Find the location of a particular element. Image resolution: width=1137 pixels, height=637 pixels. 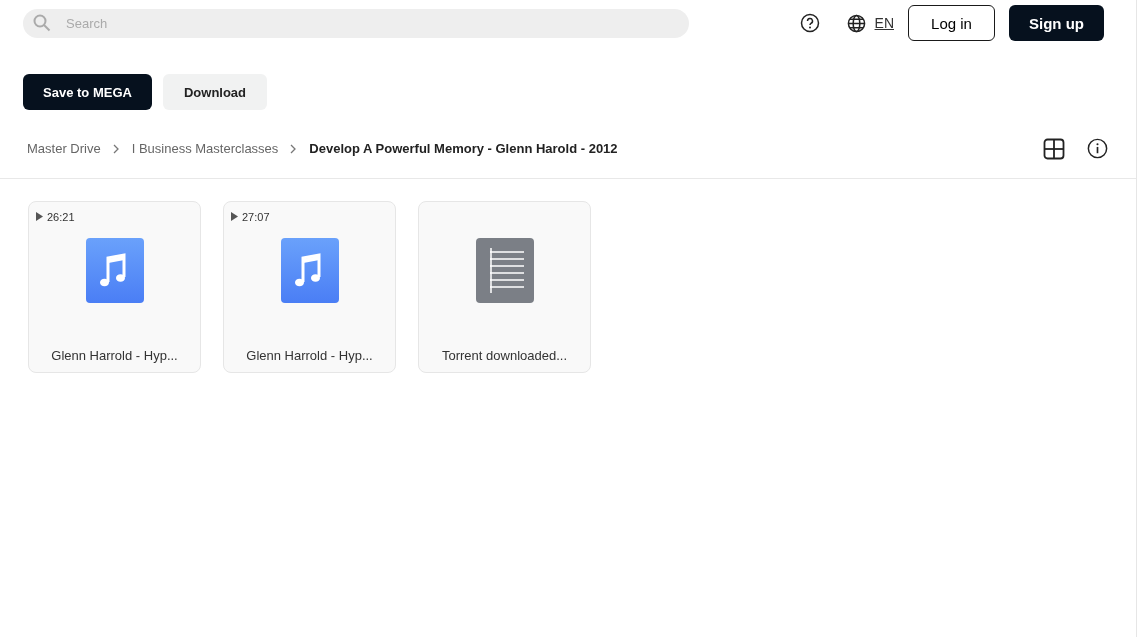

login-button: Log in is located at coordinates (951, 23).